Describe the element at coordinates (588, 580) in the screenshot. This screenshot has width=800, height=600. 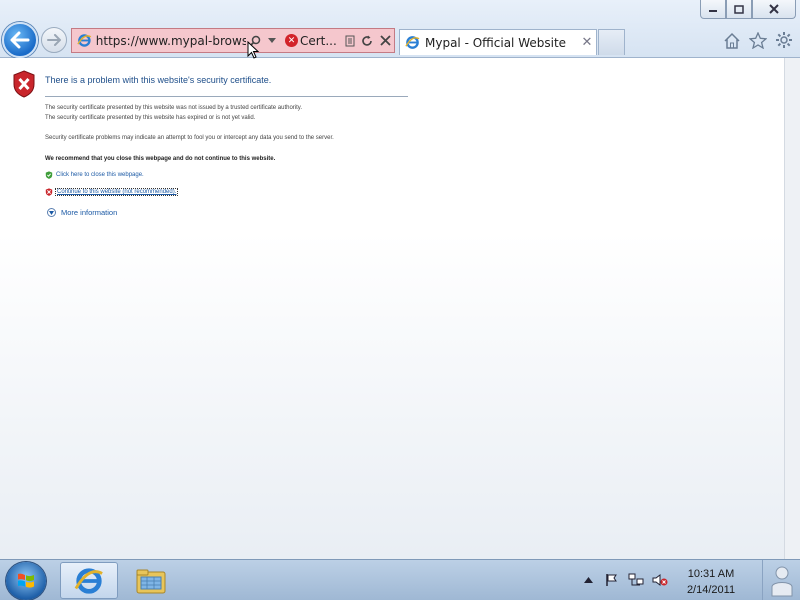
I see `show-hidden-icons-icon` at that location.